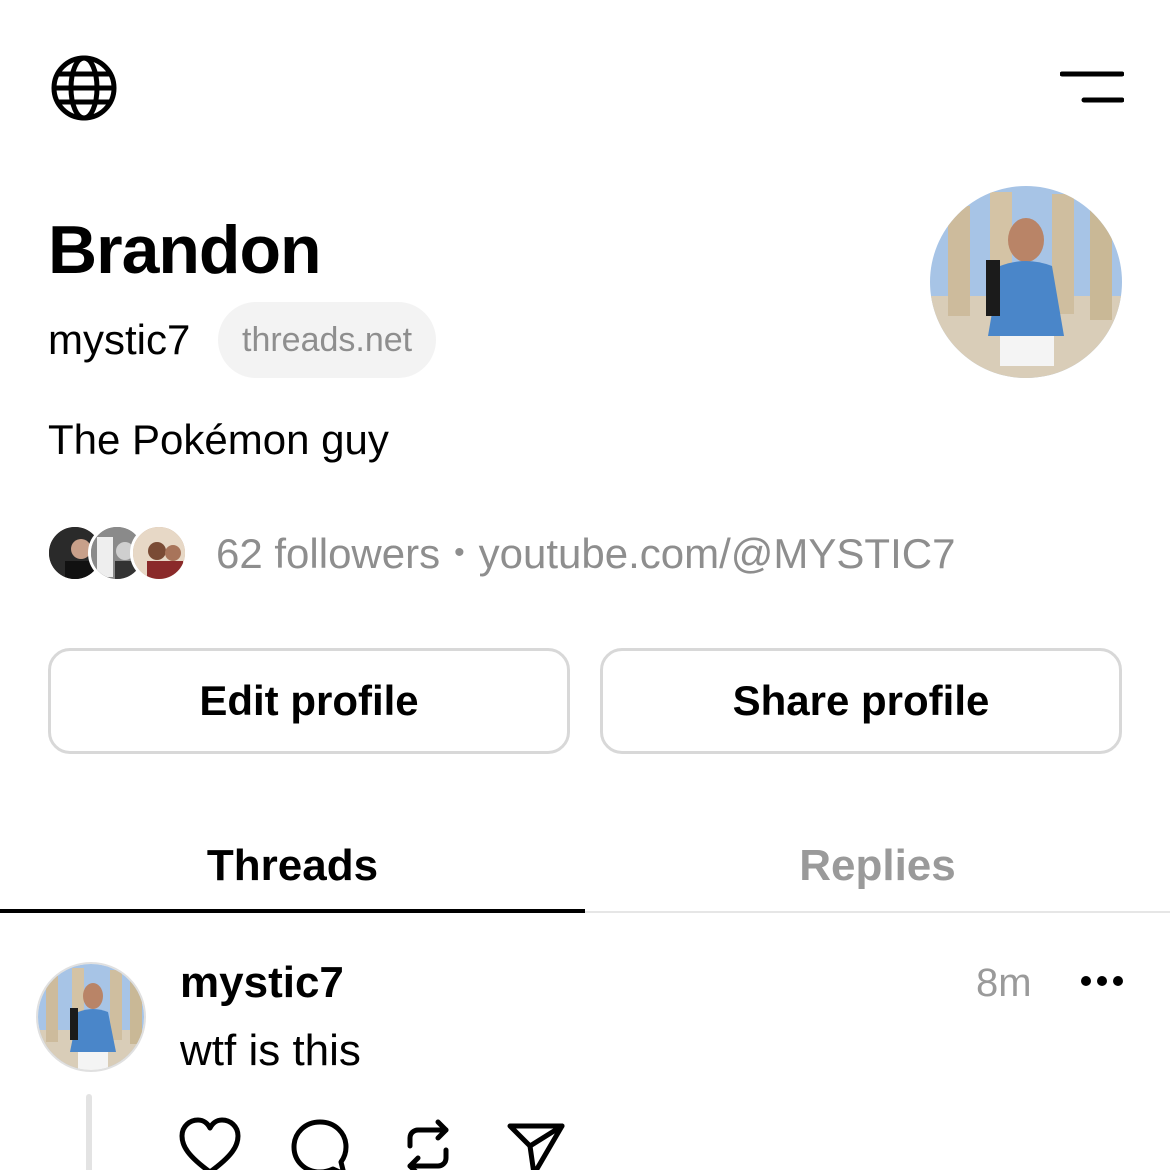 This screenshot has height=1170, width=1170. Describe the element at coordinates (292, 866) in the screenshot. I see `tab-threads: Threads` at that location.